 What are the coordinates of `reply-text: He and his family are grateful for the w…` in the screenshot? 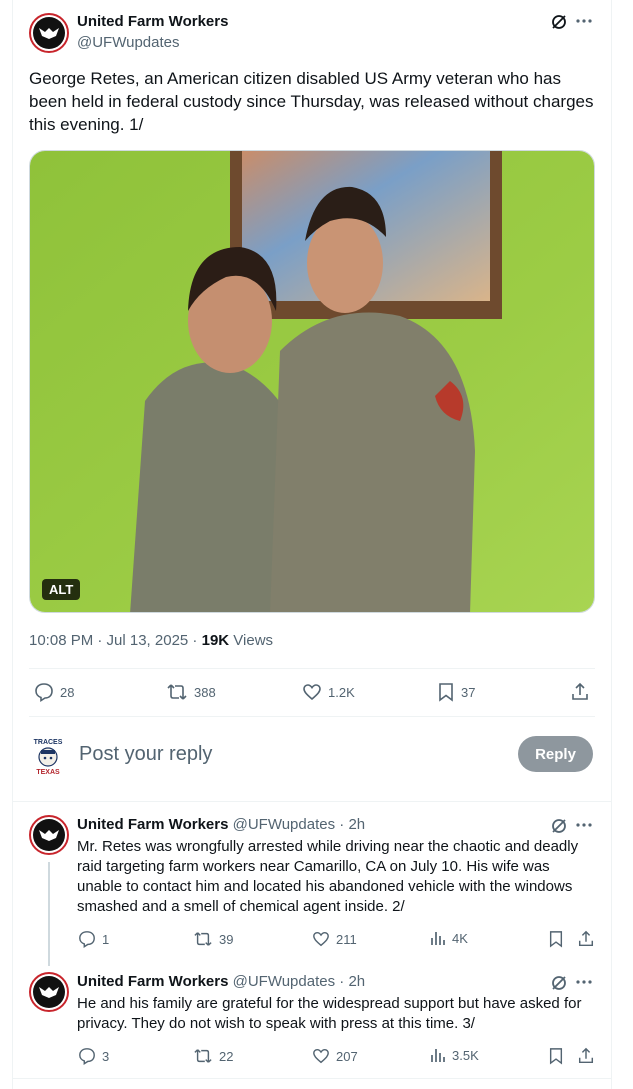 It's located at (329, 1013).